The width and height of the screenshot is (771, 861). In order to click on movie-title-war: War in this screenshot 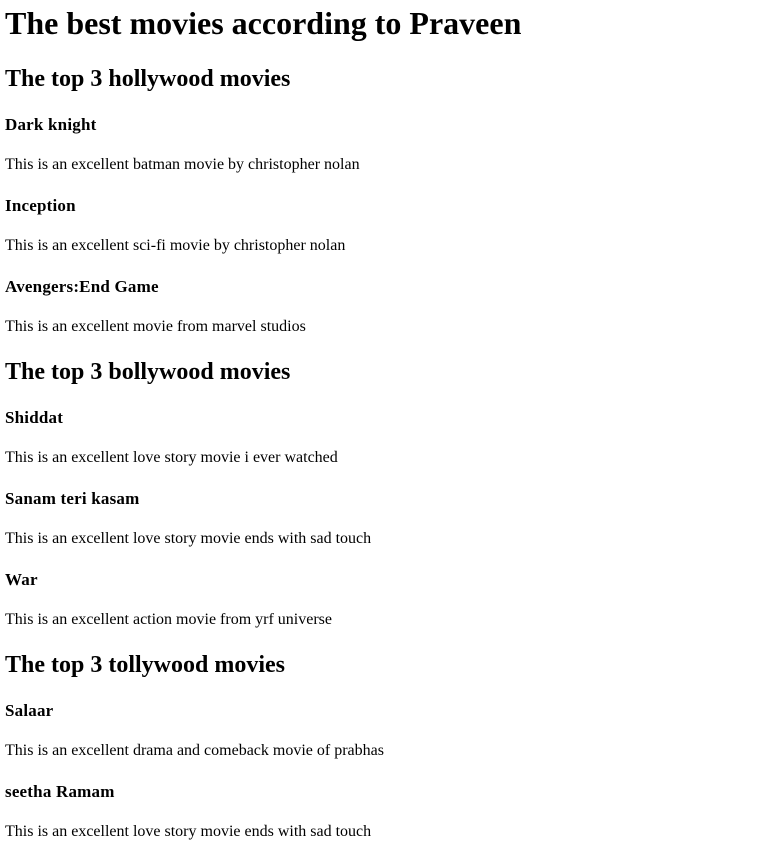, I will do `click(21, 579)`.